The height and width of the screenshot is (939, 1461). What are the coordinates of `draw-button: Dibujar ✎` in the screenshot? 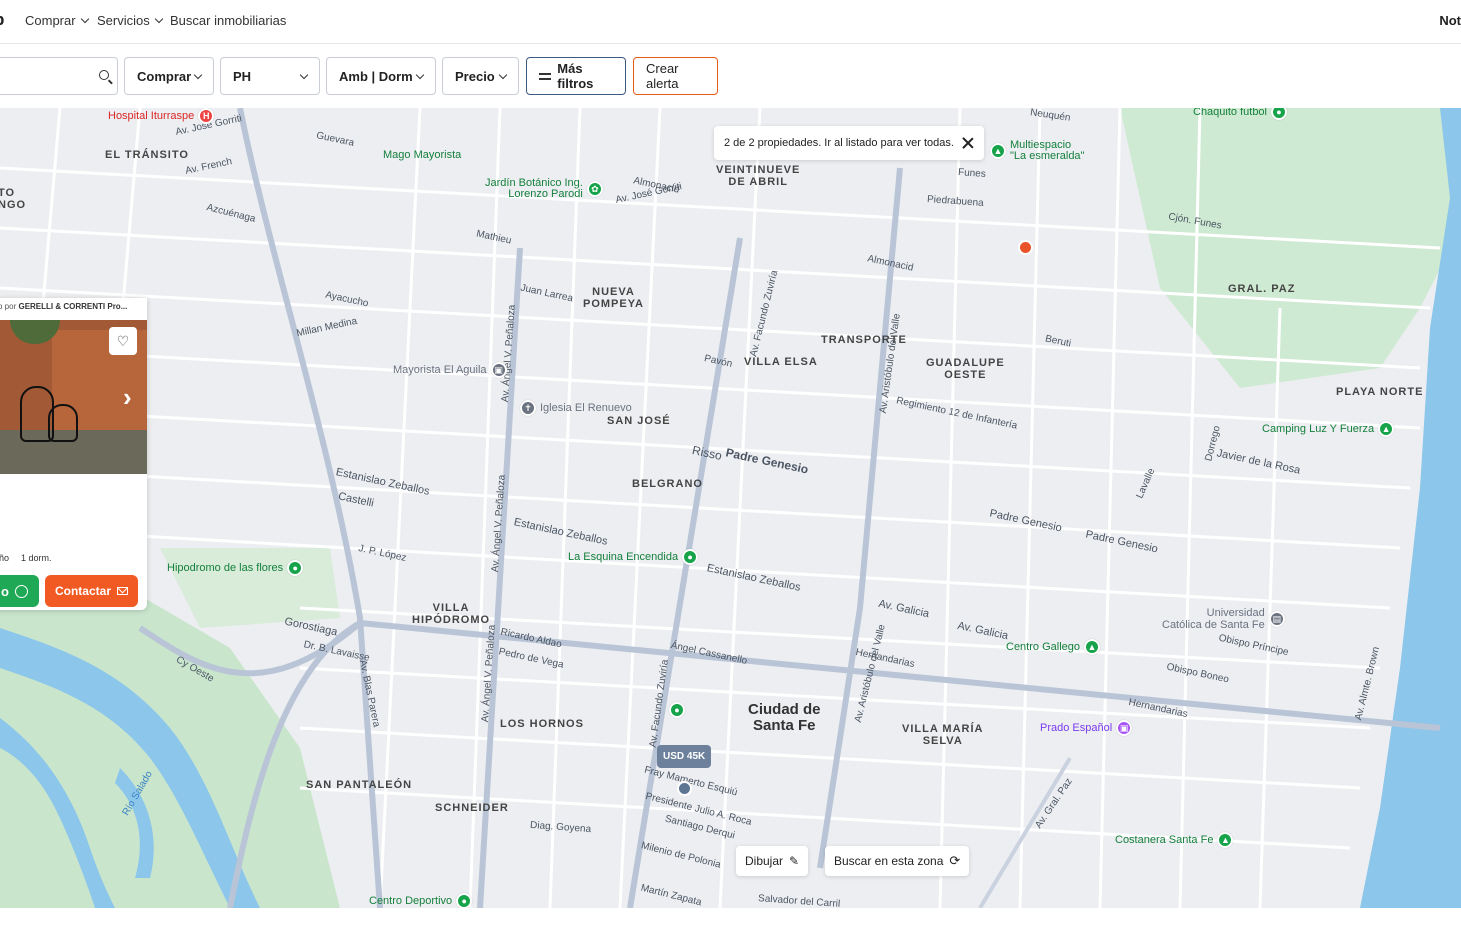 It's located at (772, 861).